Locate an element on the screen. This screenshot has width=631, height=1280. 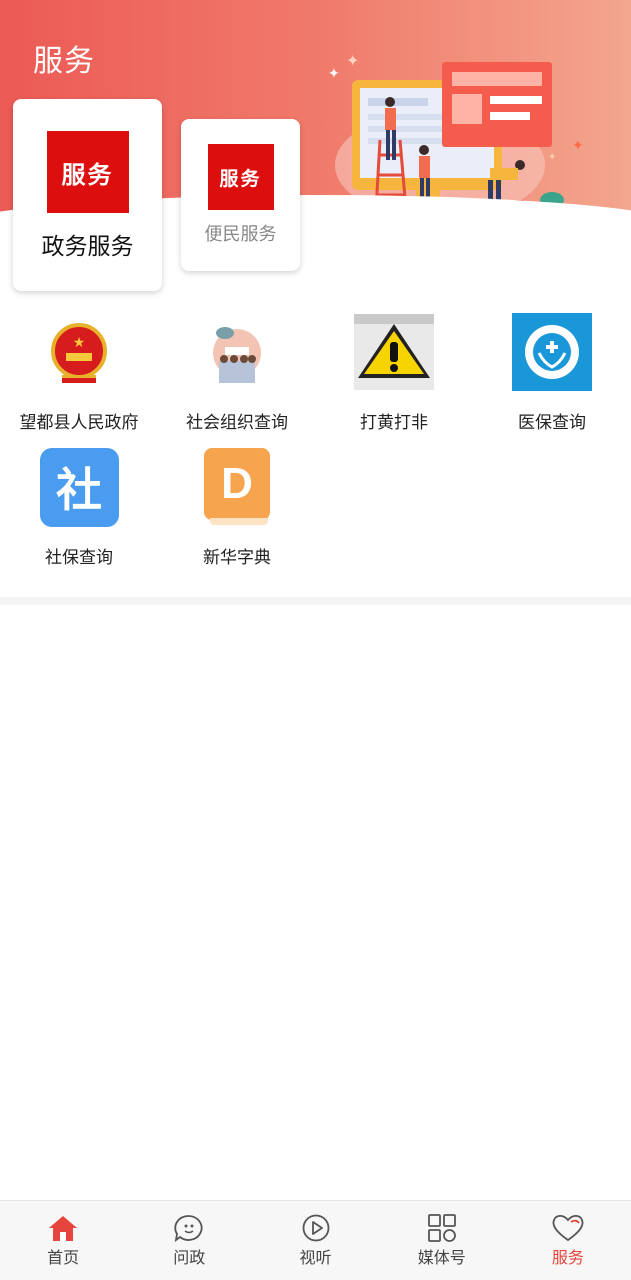
bottom-navigation: 首页 问政 视听 媒体号 服务 is located at coordinates (315, 1240).